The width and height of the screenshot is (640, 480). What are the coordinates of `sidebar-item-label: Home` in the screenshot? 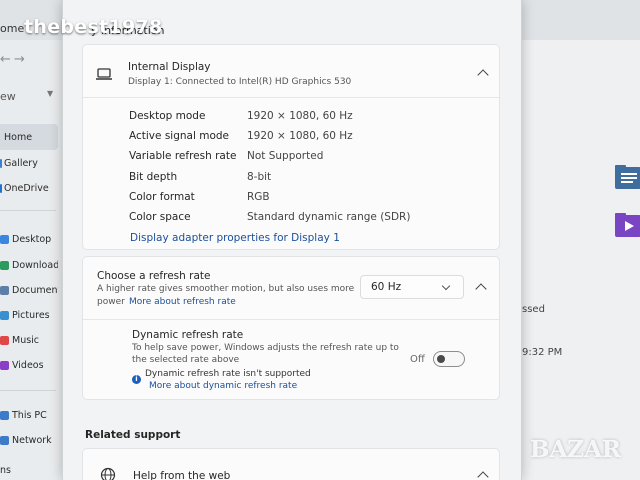 It's located at (18, 137).